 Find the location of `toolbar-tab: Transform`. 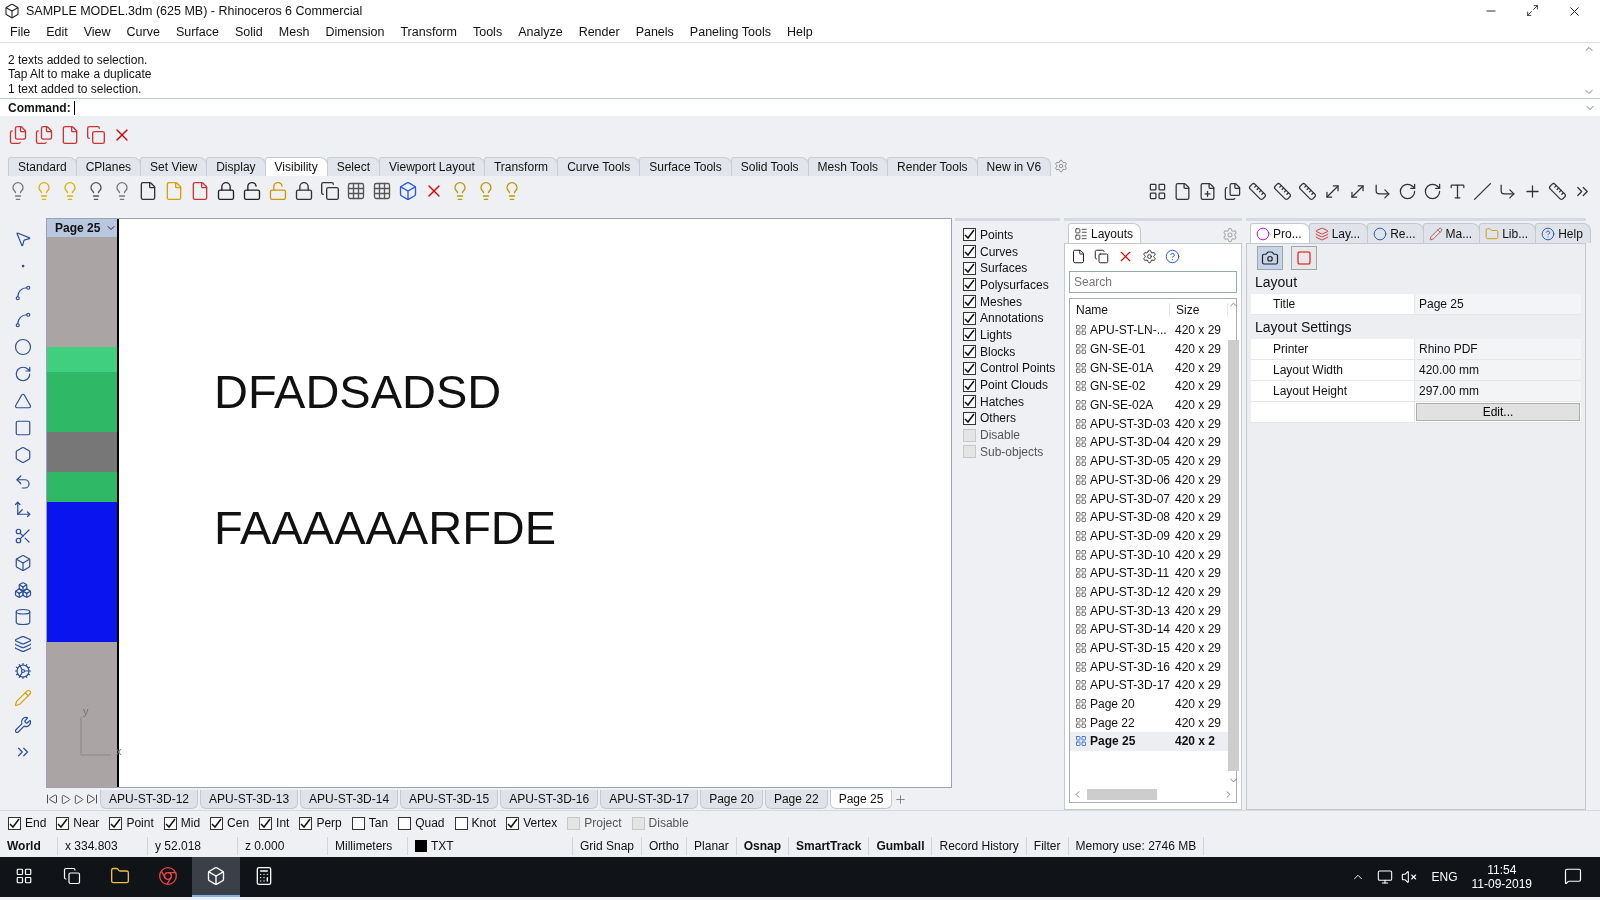

toolbar-tab: Transform is located at coordinates (521, 166).